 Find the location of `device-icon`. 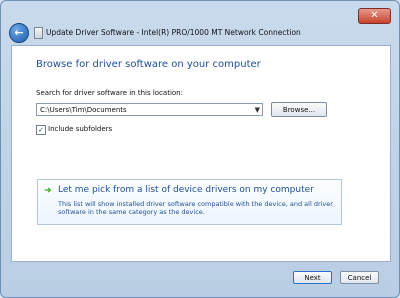

device-icon is located at coordinates (38, 33).